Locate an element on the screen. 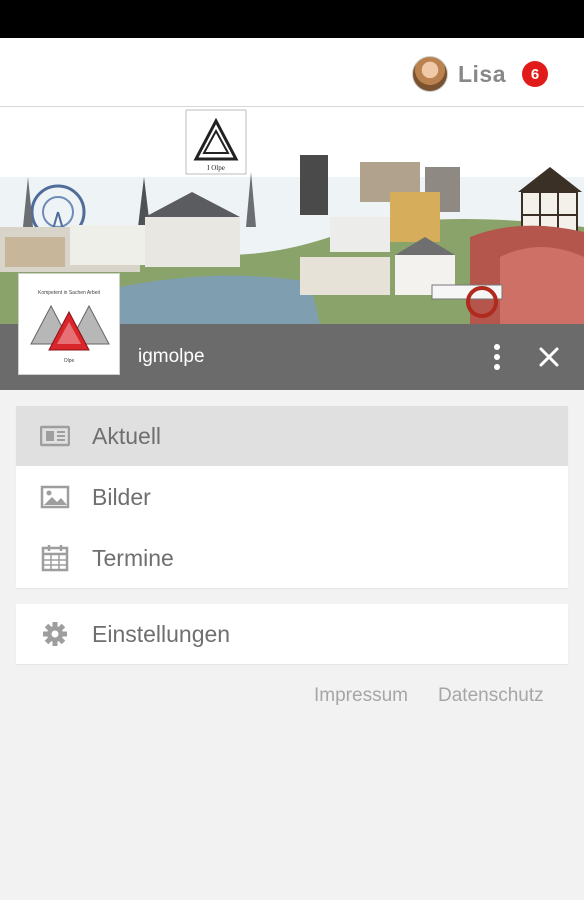 The width and height of the screenshot is (584, 900). profile-logo-text-bottom: Olpe is located at coordinates (69, 361).